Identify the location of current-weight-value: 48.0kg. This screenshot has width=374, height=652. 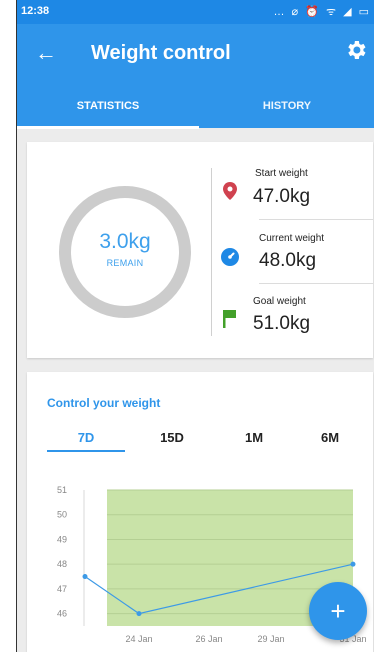
(288, 260).